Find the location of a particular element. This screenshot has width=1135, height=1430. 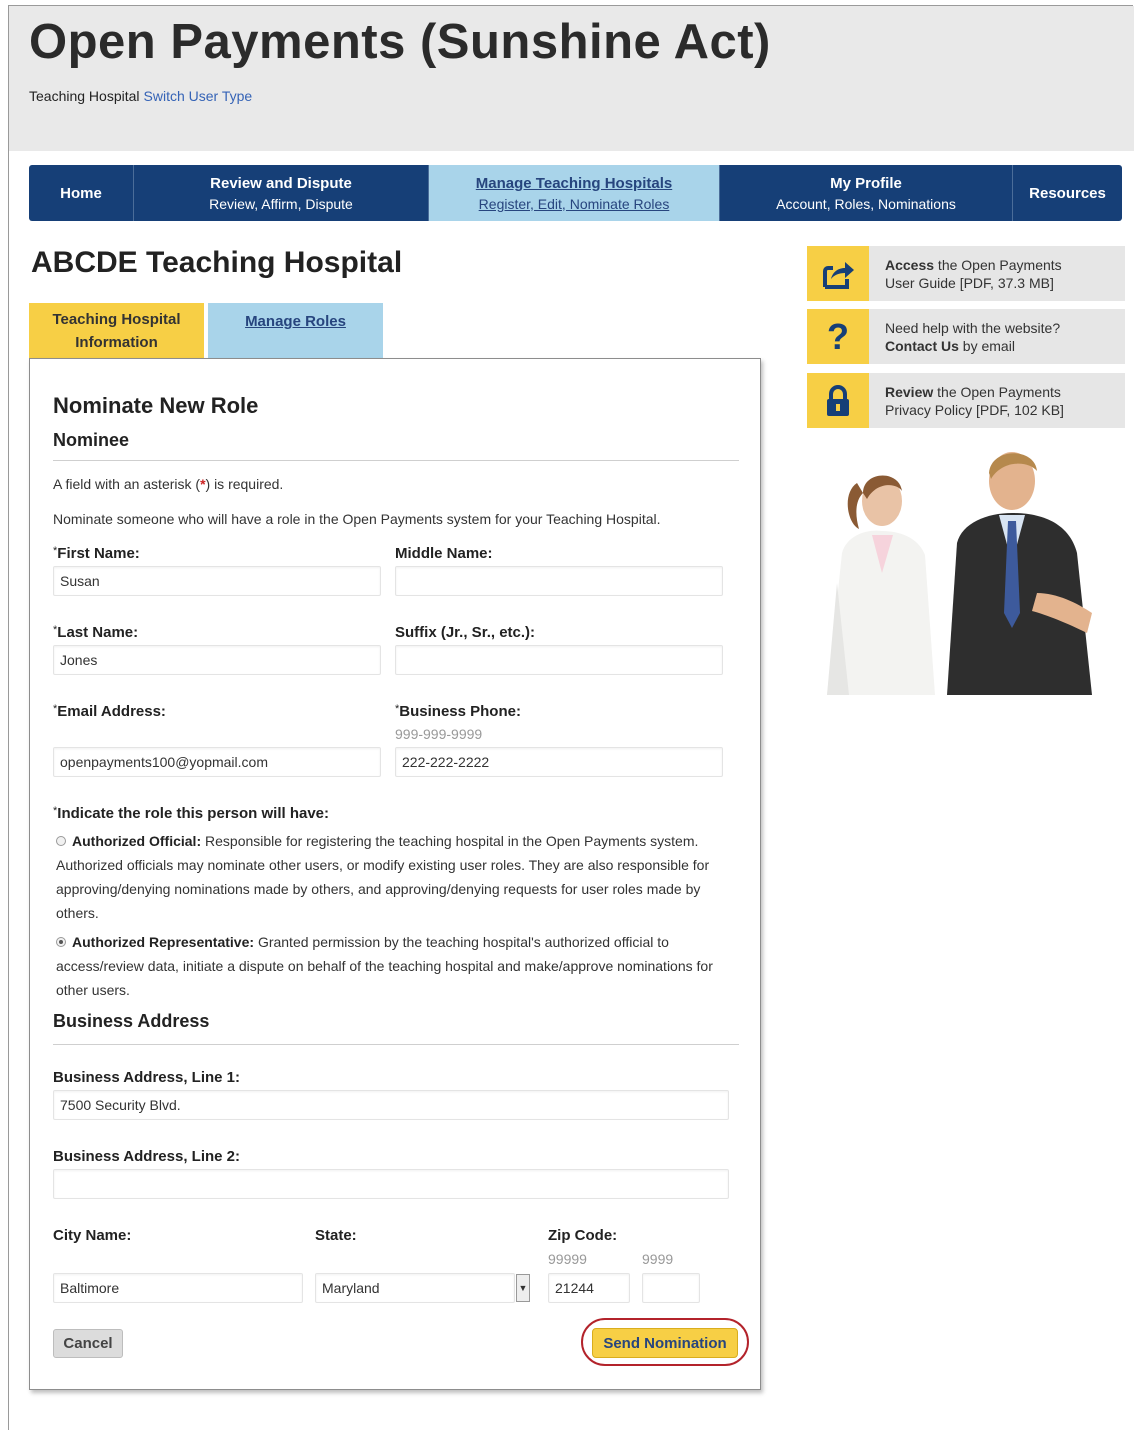

nav-review-title: Review and Dispute is located at coordinates (281, 183).